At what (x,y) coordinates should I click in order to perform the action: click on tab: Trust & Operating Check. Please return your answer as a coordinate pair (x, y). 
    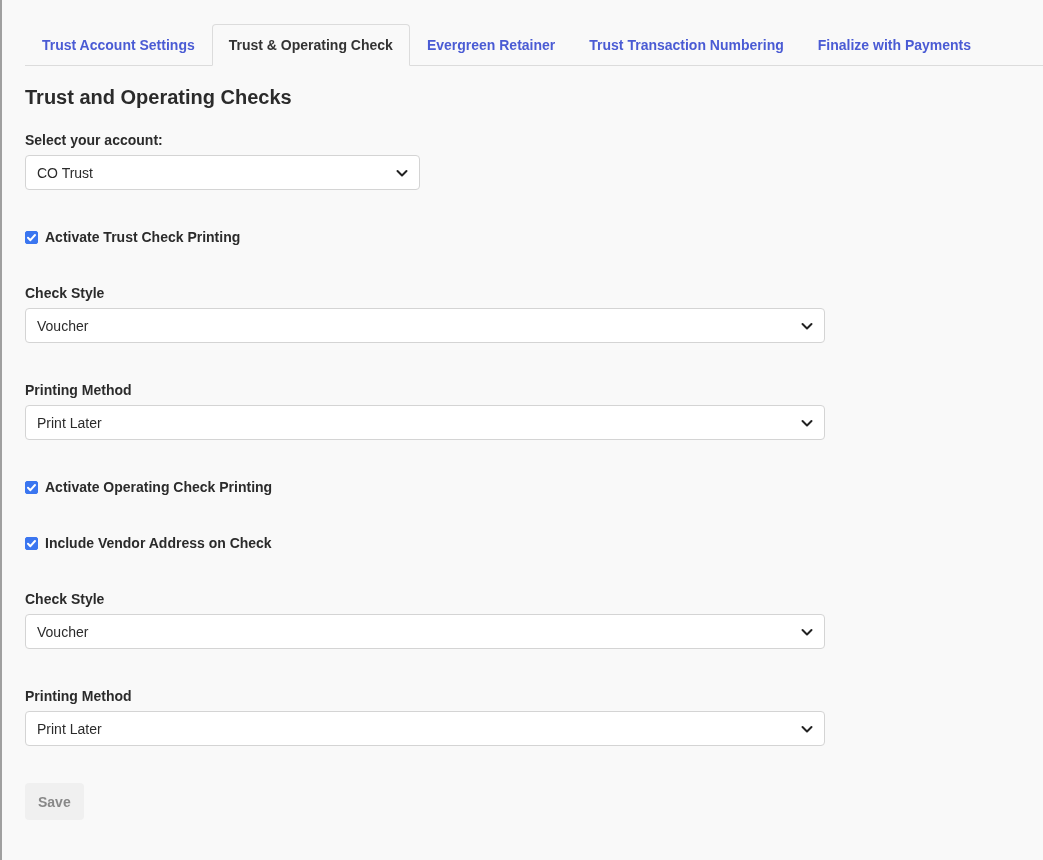
    Looking at the image, I should click on (310, 45).